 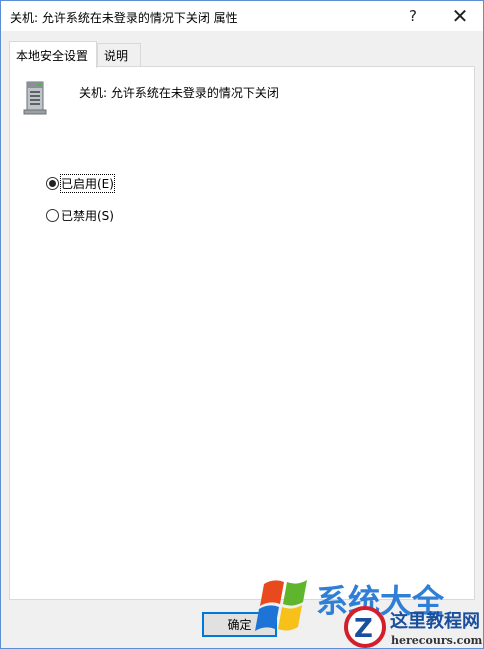 What do you see at coordinates (52, 183) in the screenshot?
I see `enabled-radio` at bounding box center [52, 183].